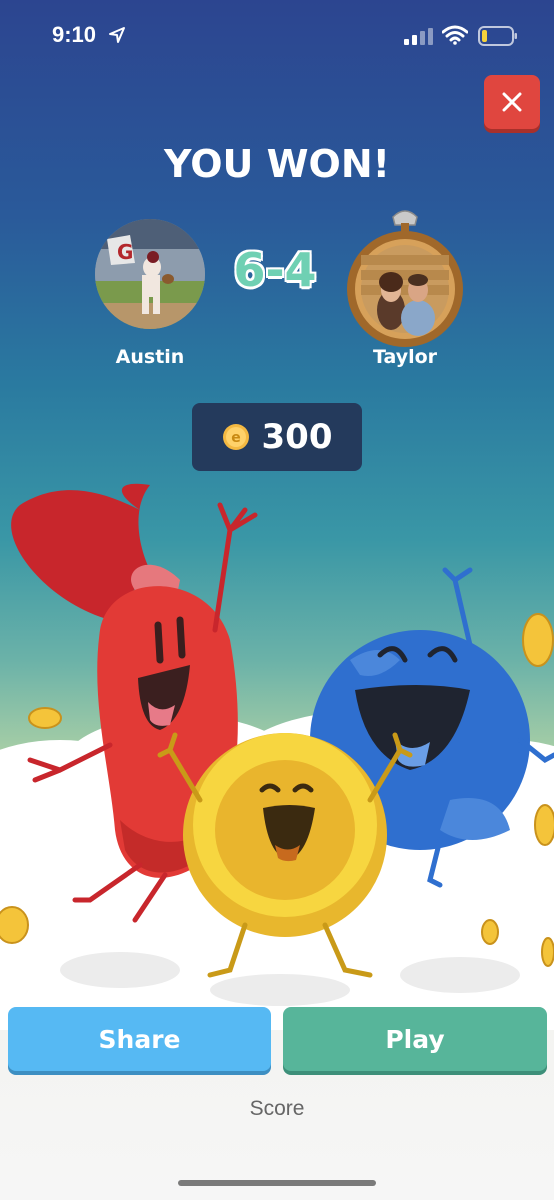 This screenshot has height=1200, width=554. What do you see at coordinates (275, 270) in the screenshot?
I see `match-score: 6-4` at bounding box center [275, 270].